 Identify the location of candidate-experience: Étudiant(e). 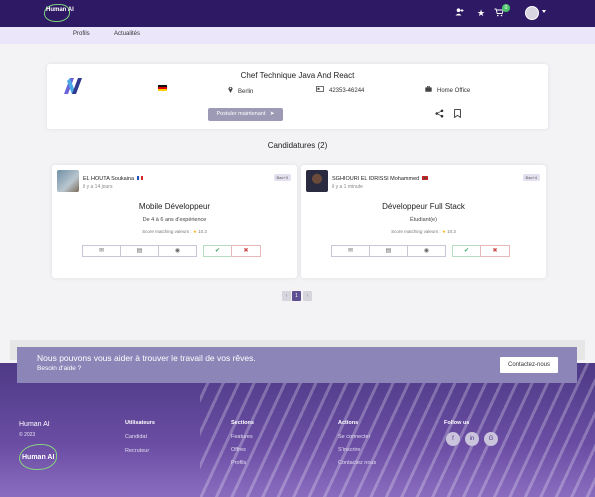
(423, 220).